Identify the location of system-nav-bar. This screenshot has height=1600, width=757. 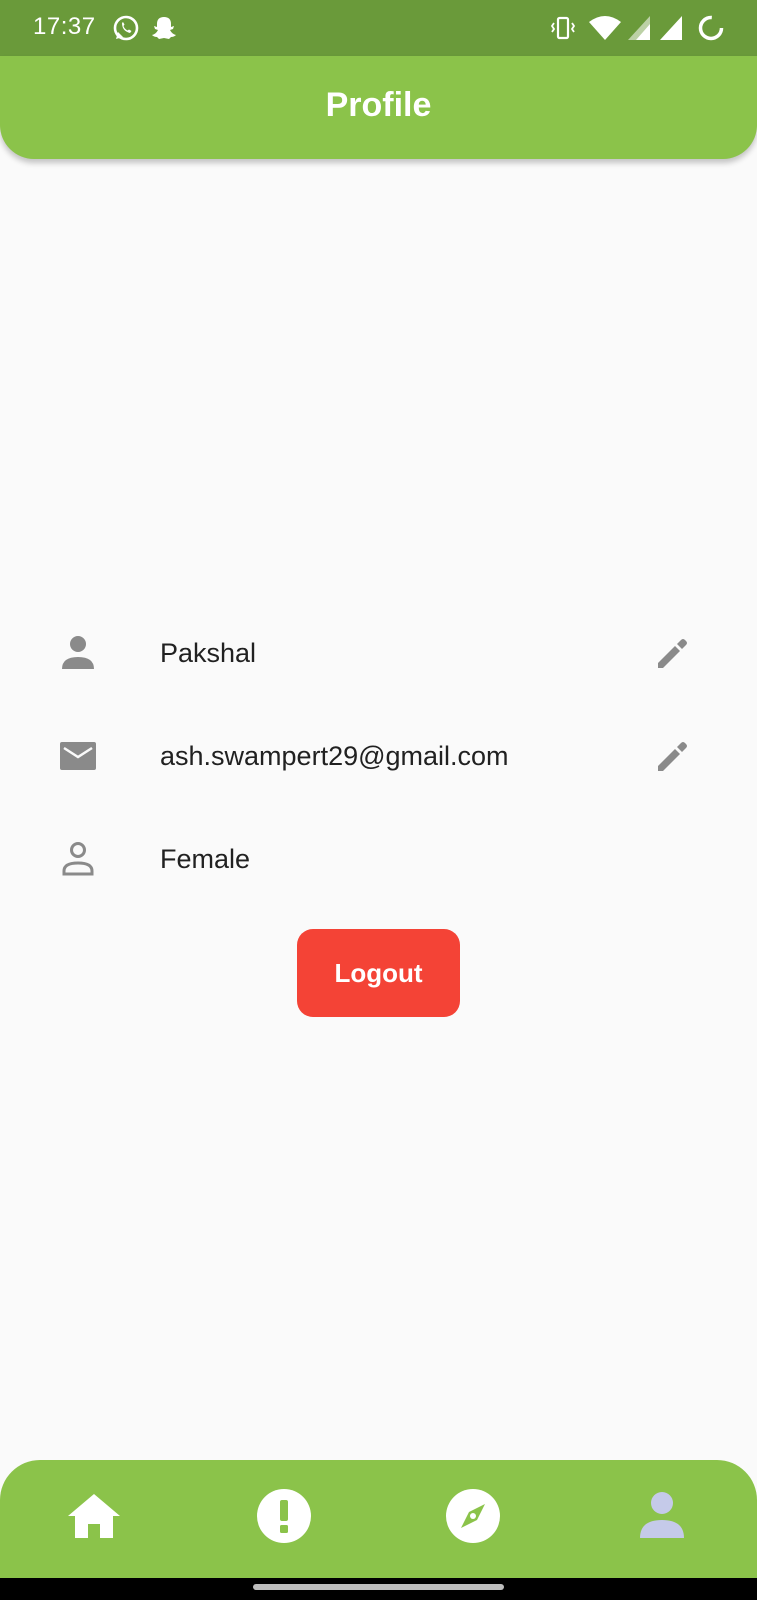
(378, 1589).